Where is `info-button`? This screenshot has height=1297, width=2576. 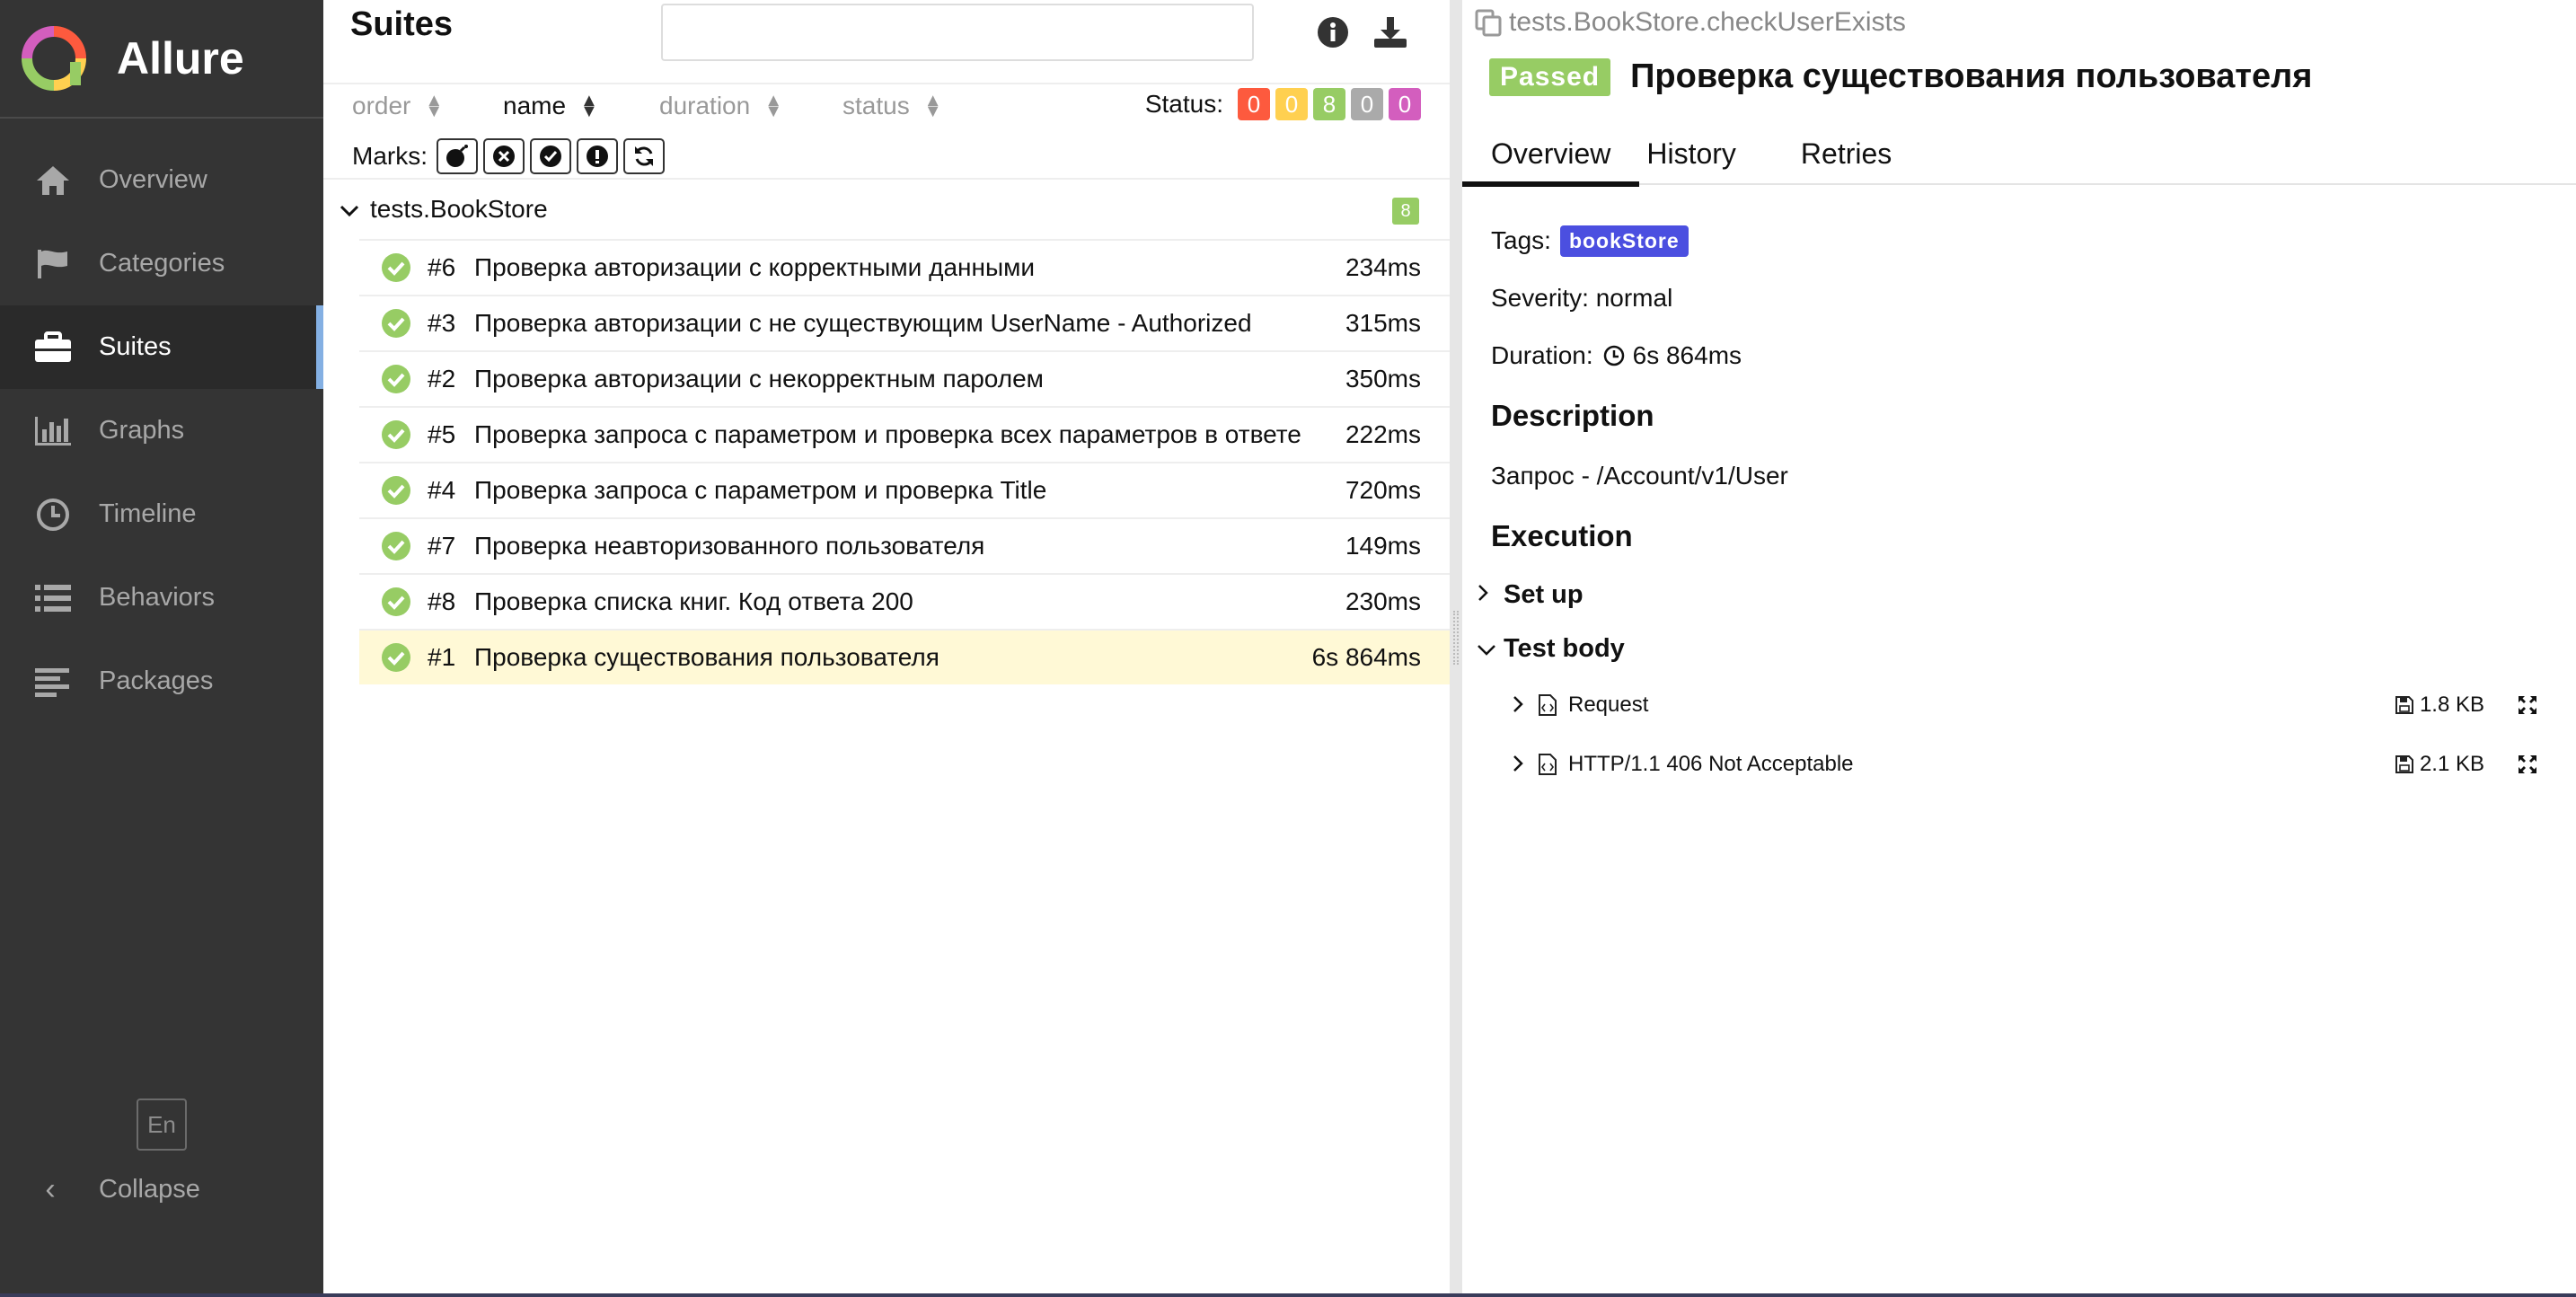 info-button is located at coordinates (1333, 32).